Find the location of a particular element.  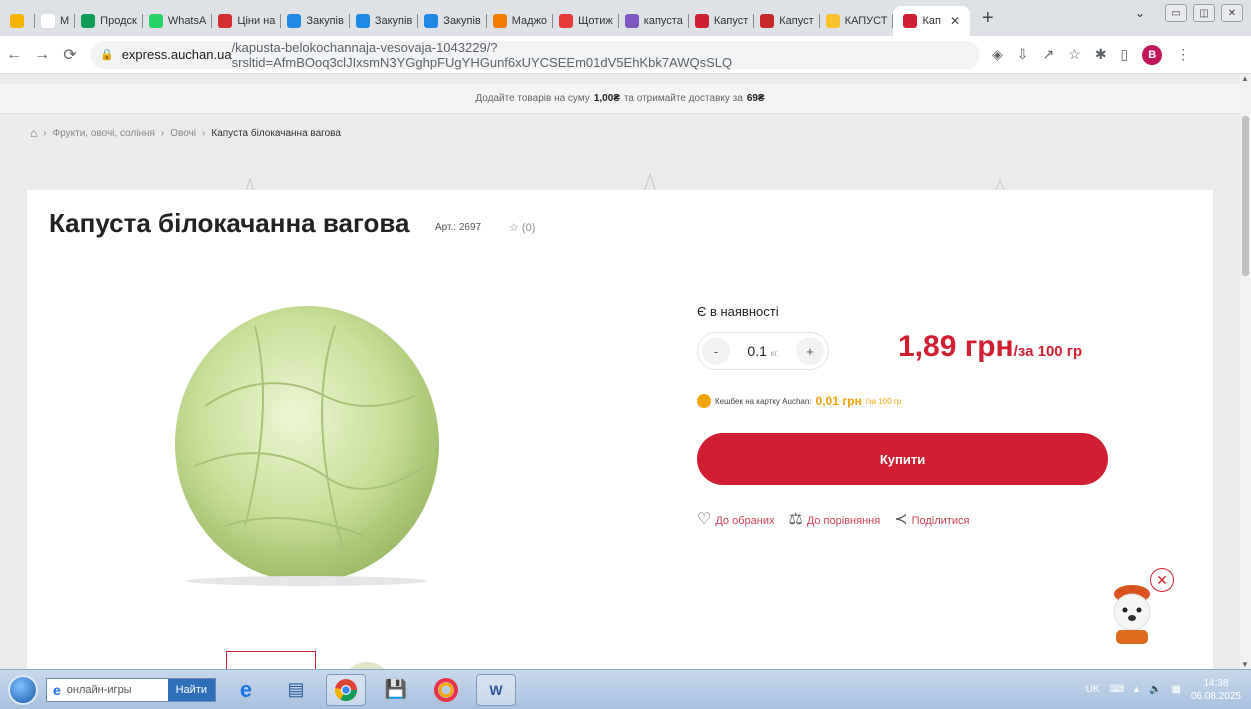

quantity-plus-button: + is located at coordinates (809, 351).